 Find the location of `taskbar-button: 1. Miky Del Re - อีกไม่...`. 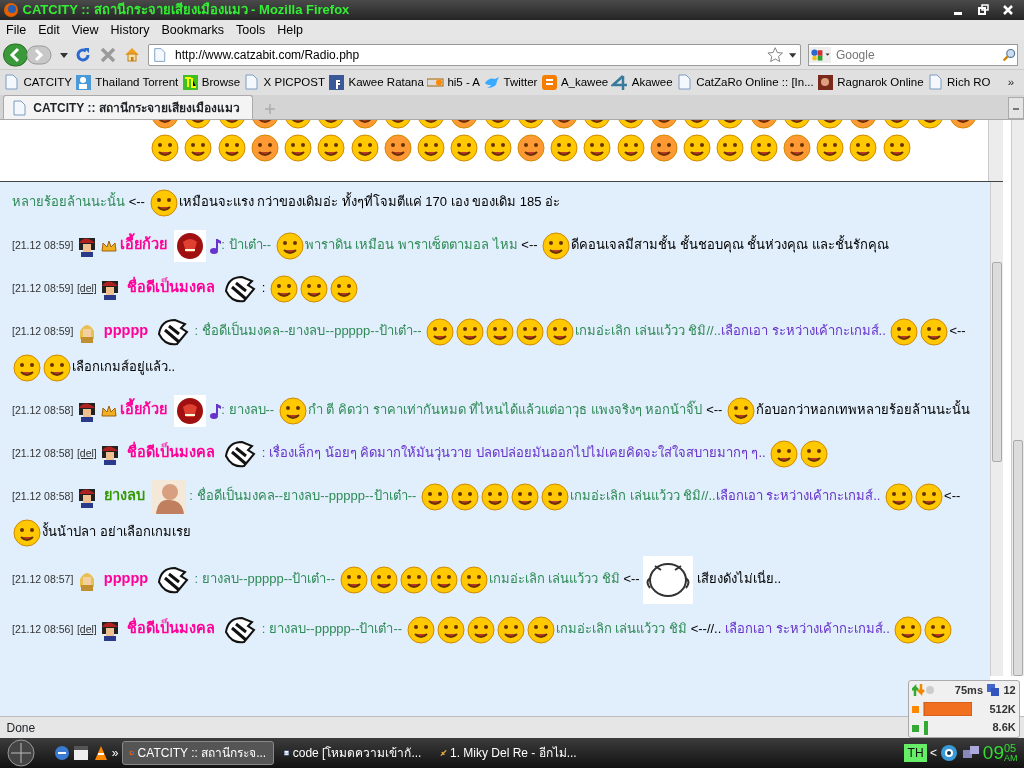

taskbar-button: 1. Miky Del Re - อีกไม่... is located at coordinates (508, 753).